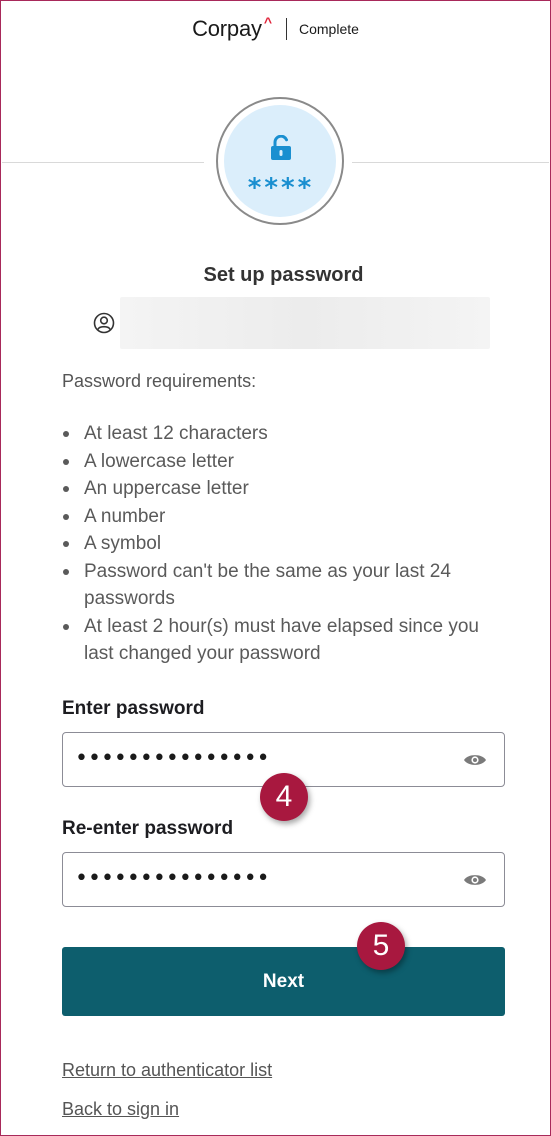 Image resolution: width=551 pixels, height=1136 pixels. Describe the element at coordinates (172, 758) in the screenshot. I see `password-value: •••••••••••••••` at that location.